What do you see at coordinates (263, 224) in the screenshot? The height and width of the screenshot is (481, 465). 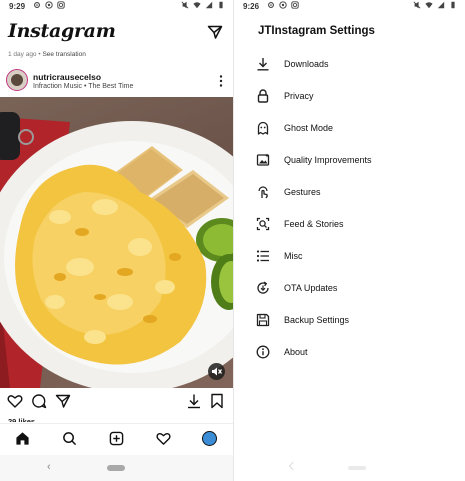 I see `feed-search-icon` at bounding box center [263, 224].